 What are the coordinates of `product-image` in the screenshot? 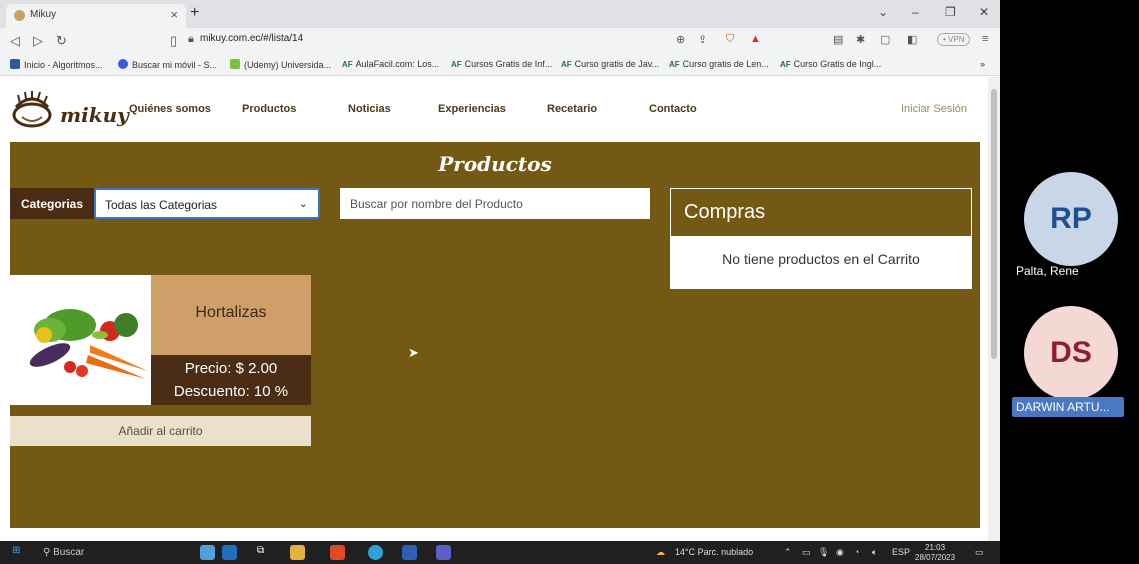 It's located at (80, 340).